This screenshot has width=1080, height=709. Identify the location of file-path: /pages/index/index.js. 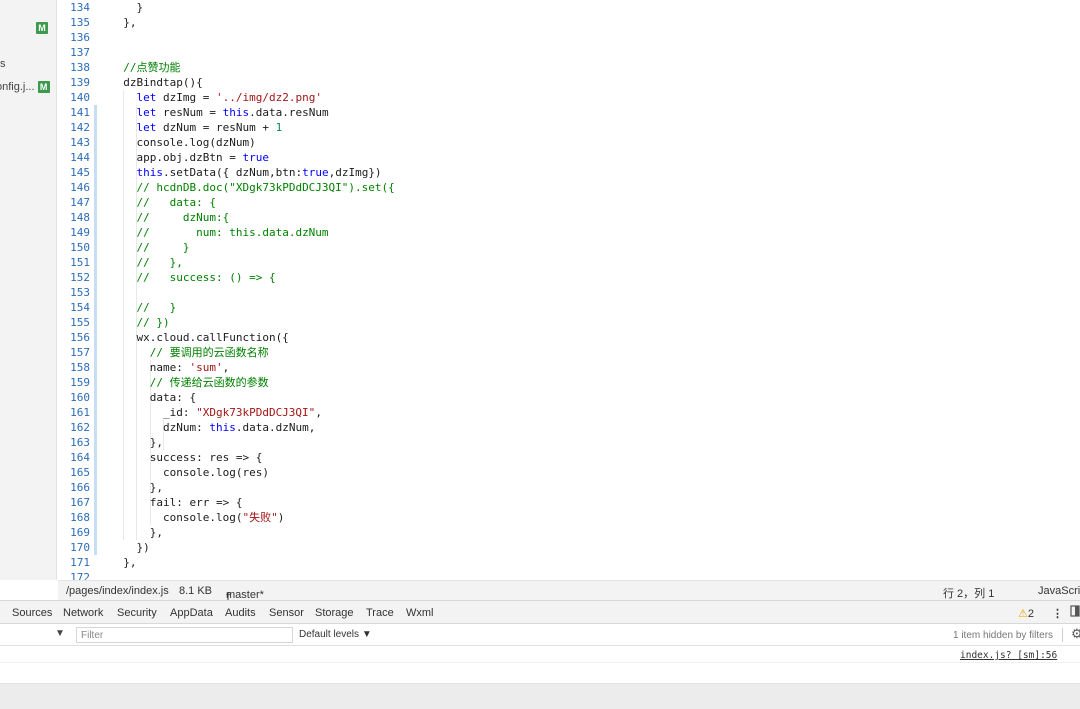
(117, 591).